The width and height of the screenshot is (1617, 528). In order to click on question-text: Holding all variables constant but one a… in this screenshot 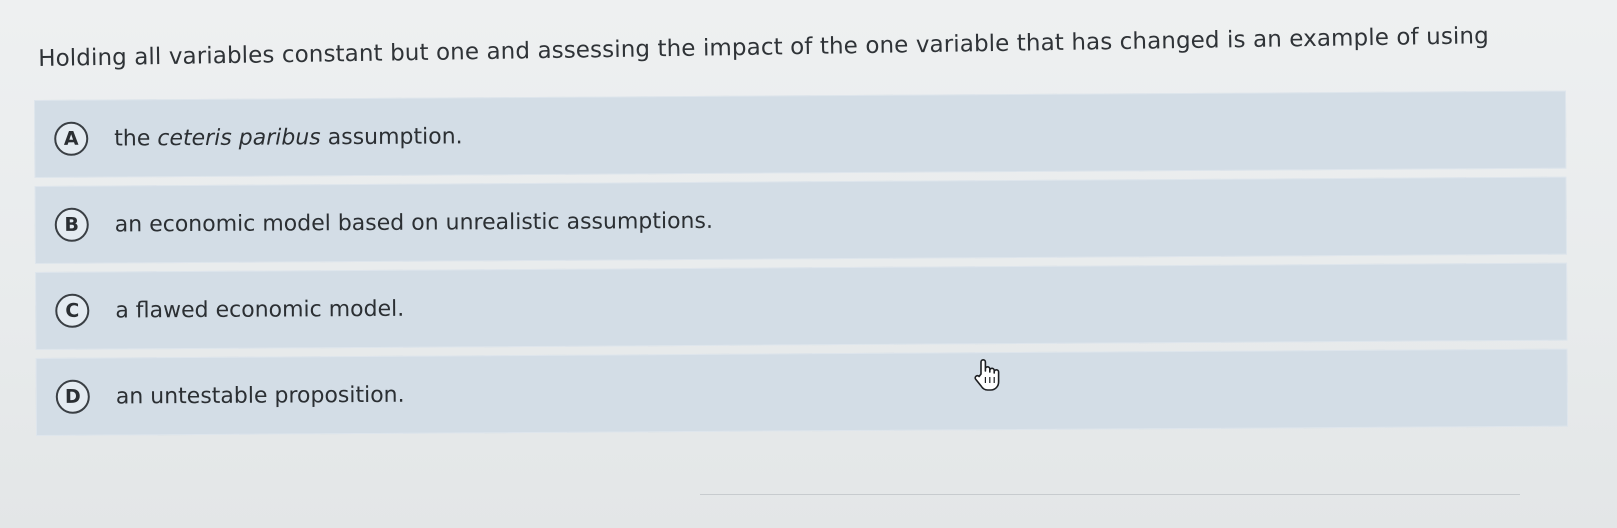, I will do `click(763, 47)`.